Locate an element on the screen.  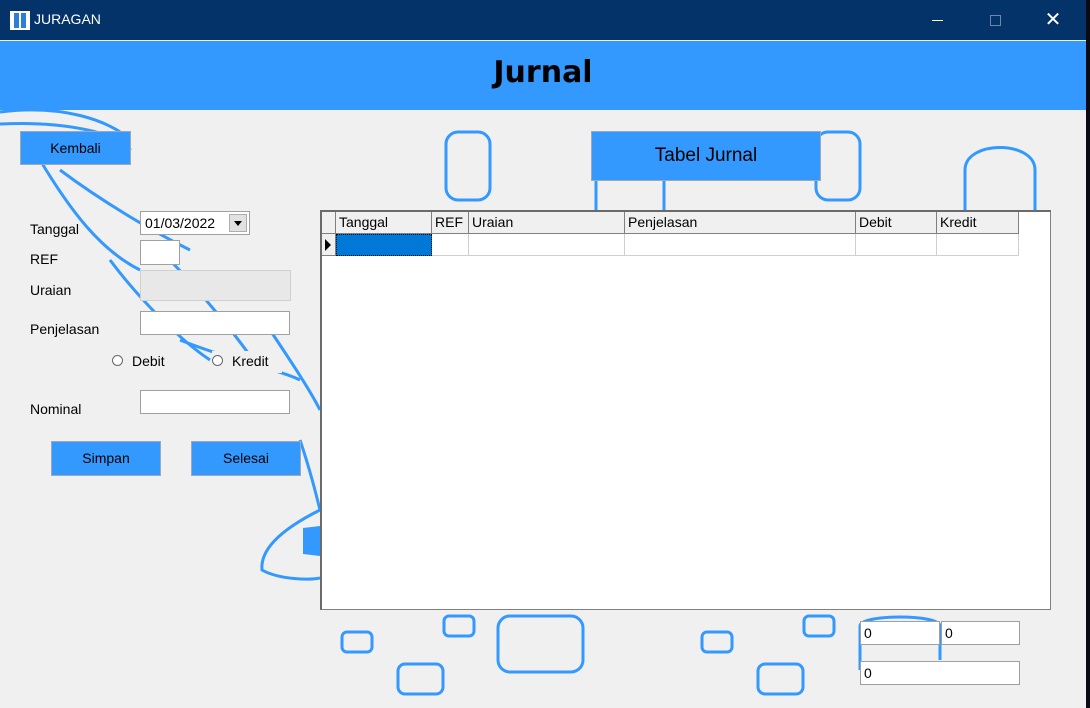
kredit-total-field: 0 is located at coordinates (980, 633).